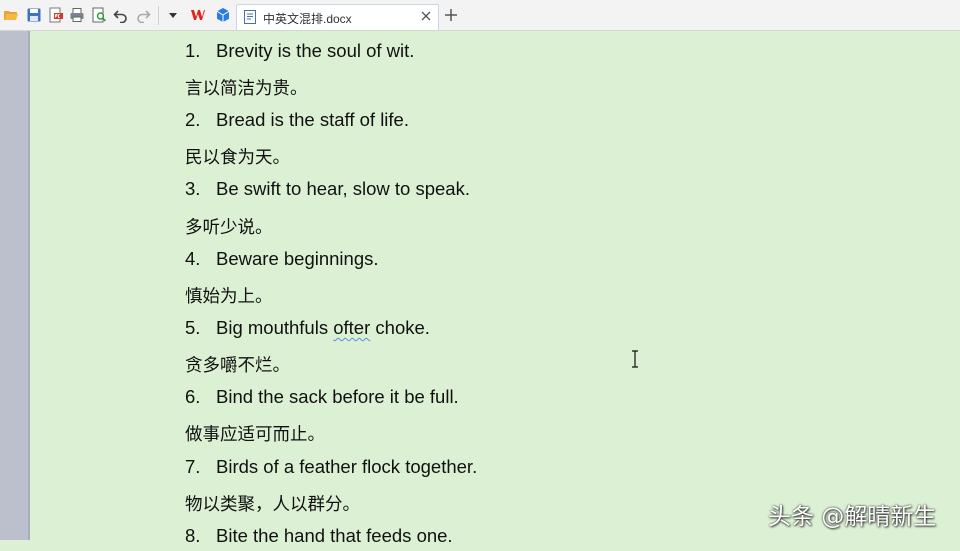 Image resolution: width=960 pixels, height=551 pixels. Describe the element at coordinates (351, 327) in the screenshot. I see `spelling-error-word: ofter` at that location.